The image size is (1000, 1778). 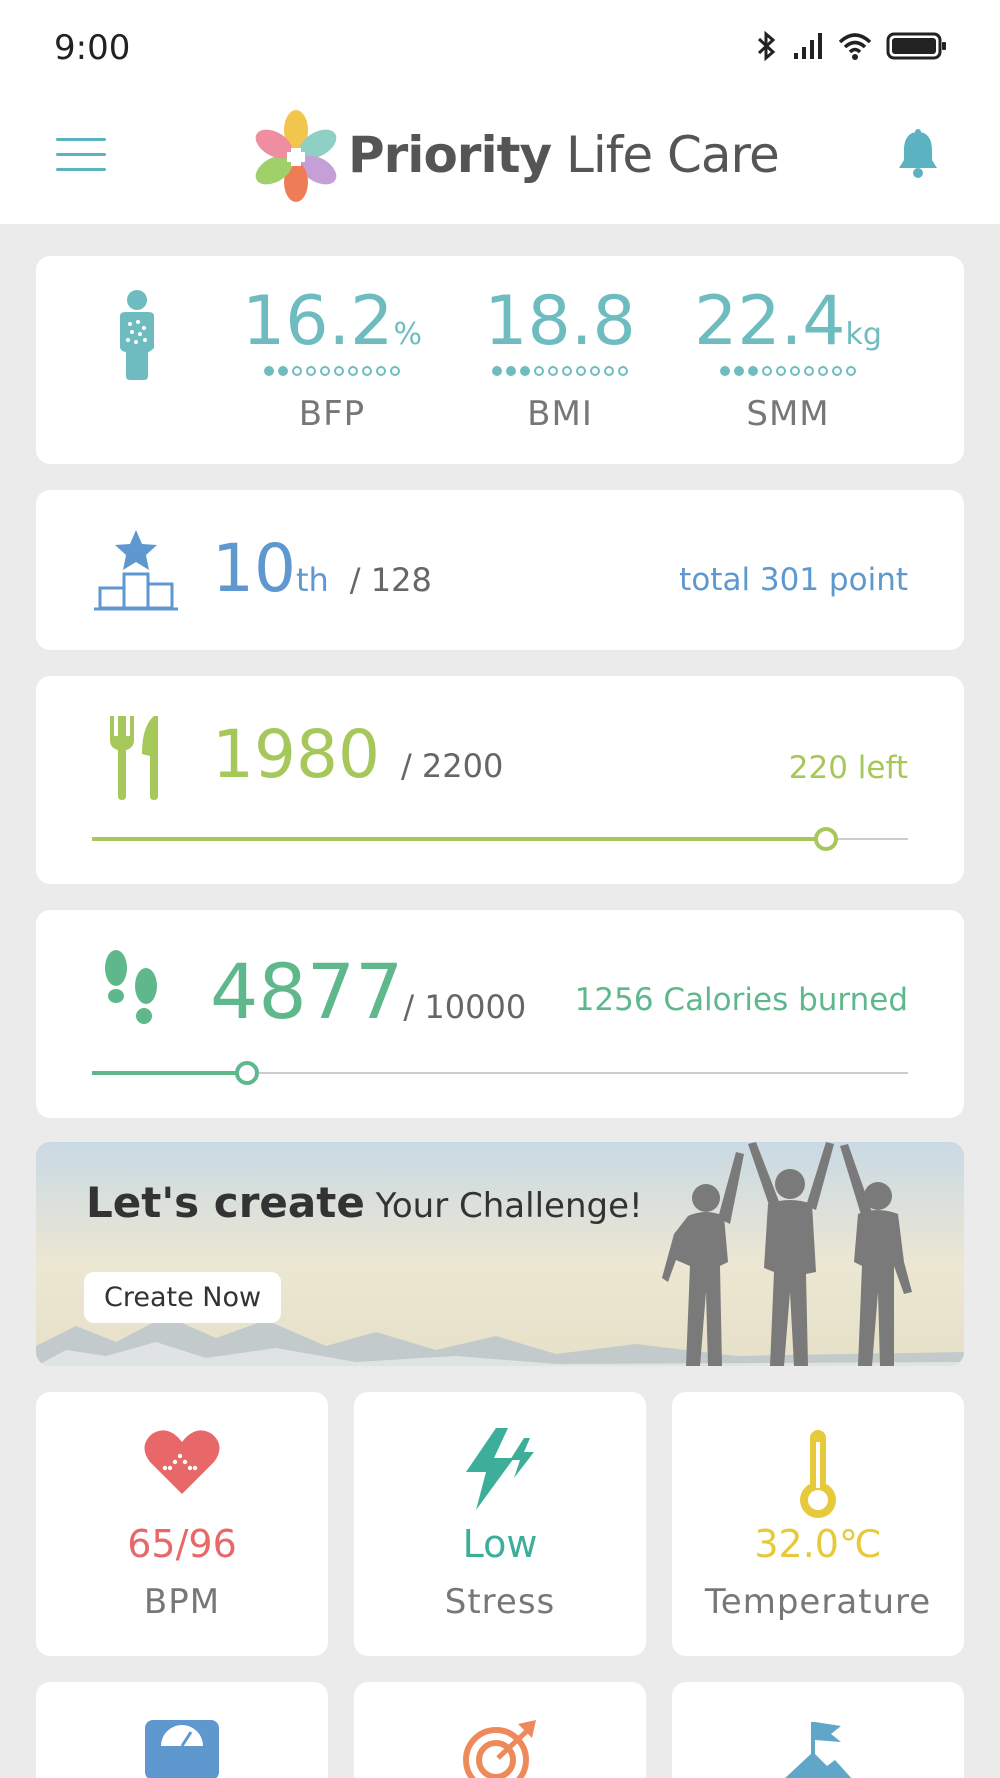 I want to click on ranking-card: 10th / 128 total 301 point, so click(x=500, y=570).